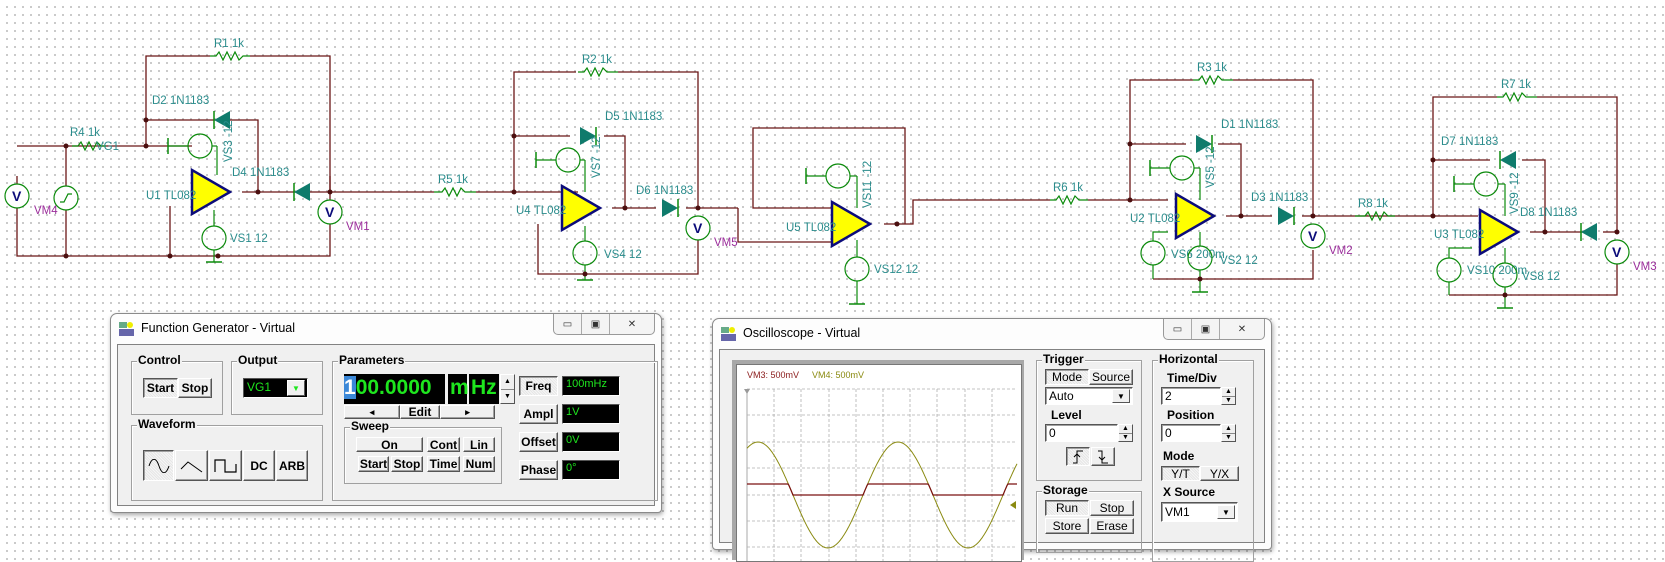 The height and width of the screenshot is (562, 1665). Describe the element at coordinates (1617, 252) in the screenshot. I see `voltmeter-vm3: V` at that location.